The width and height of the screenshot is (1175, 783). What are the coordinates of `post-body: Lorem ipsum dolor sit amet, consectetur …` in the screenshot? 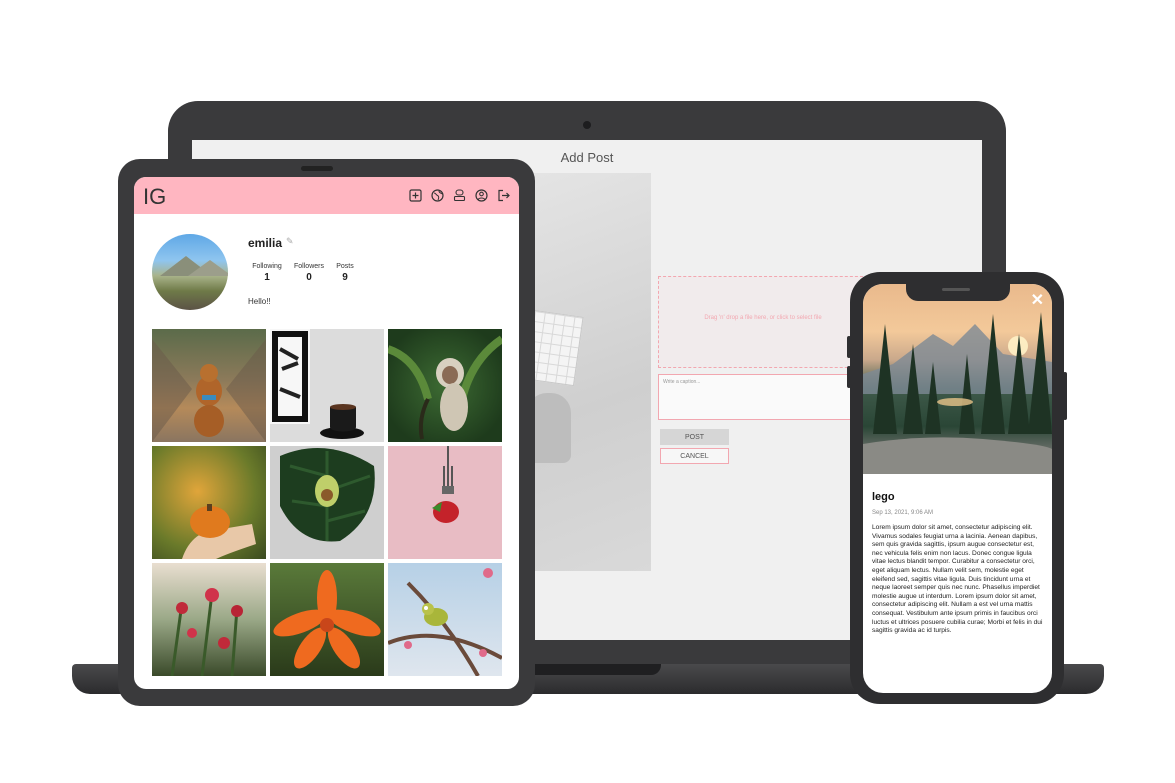 It's located at (957, 579).